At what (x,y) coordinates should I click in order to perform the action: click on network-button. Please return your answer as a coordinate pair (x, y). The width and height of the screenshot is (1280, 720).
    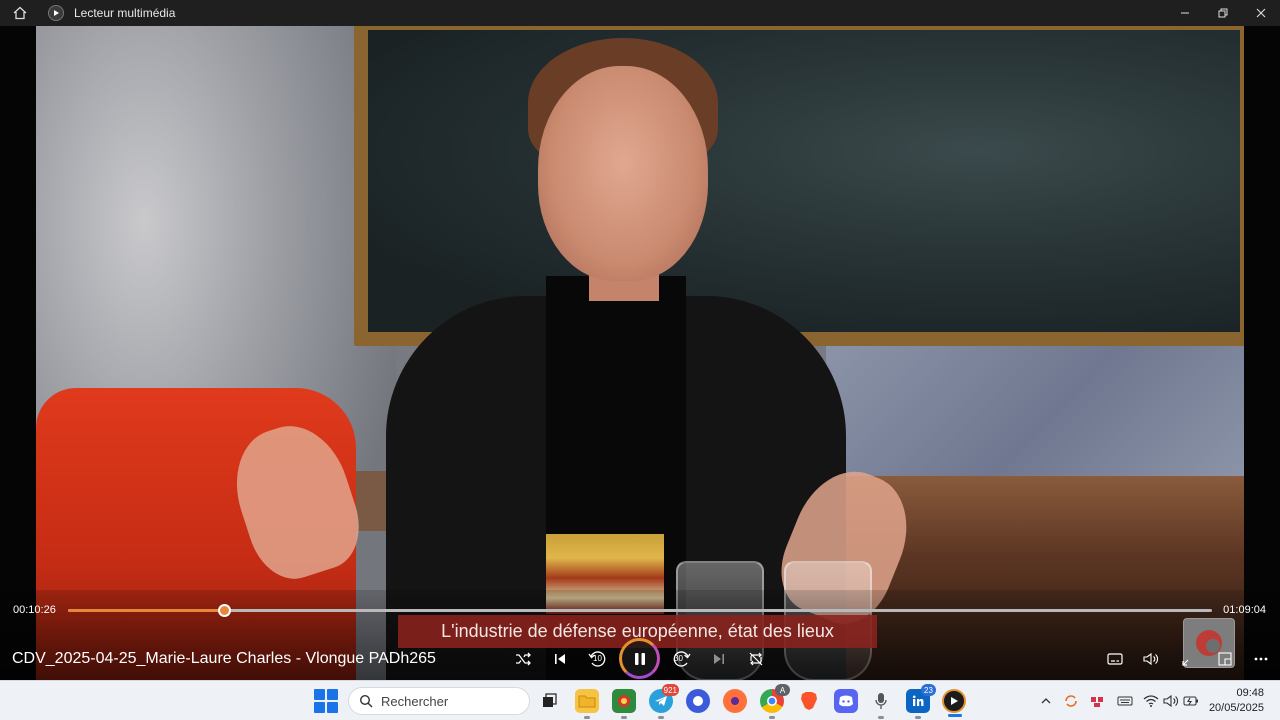
    Looking at the image, I should click on (1151, 701).